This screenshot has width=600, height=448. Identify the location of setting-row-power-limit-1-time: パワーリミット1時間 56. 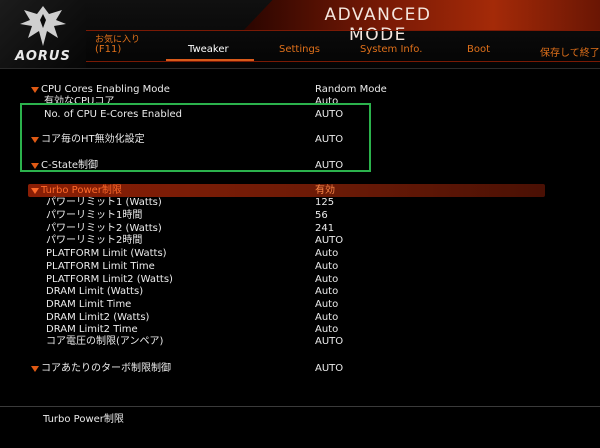
(300, 216).